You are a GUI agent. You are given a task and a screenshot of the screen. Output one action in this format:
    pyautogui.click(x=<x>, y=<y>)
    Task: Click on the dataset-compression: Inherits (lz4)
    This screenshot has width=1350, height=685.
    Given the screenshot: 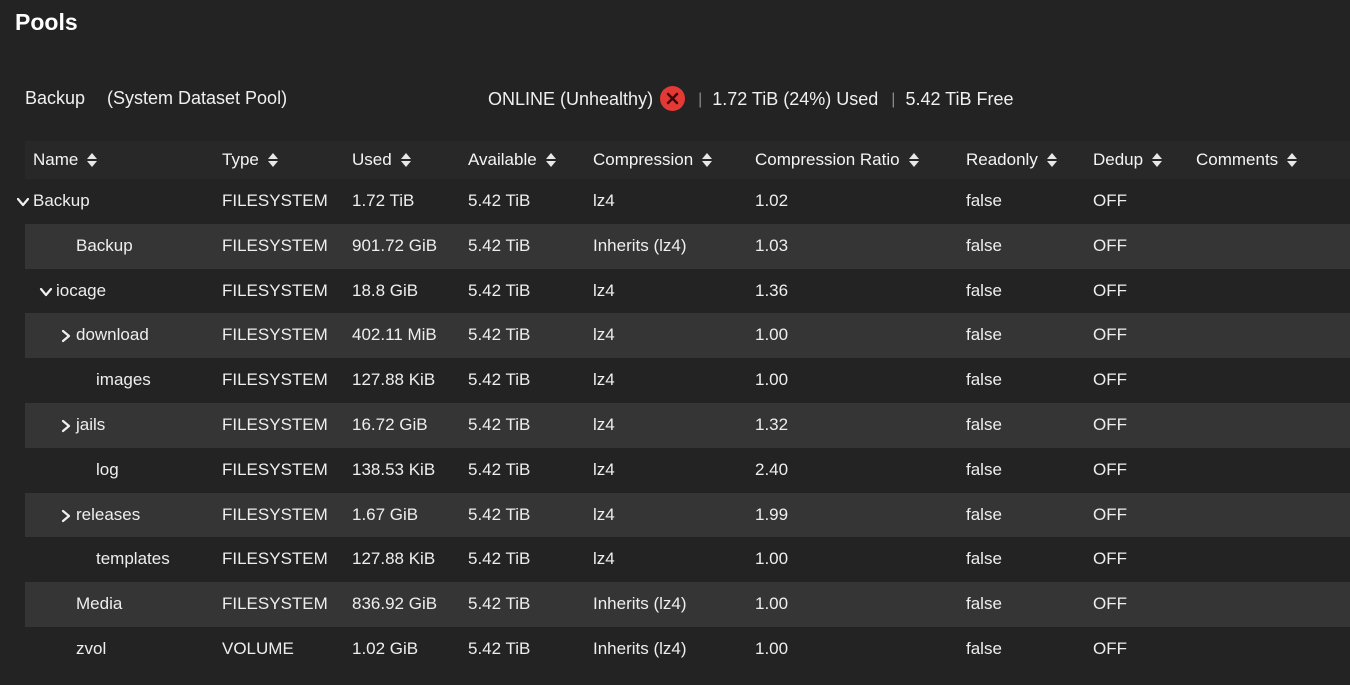 What is the action you would take?
    pyautogui.click(x=640, y=245)
    